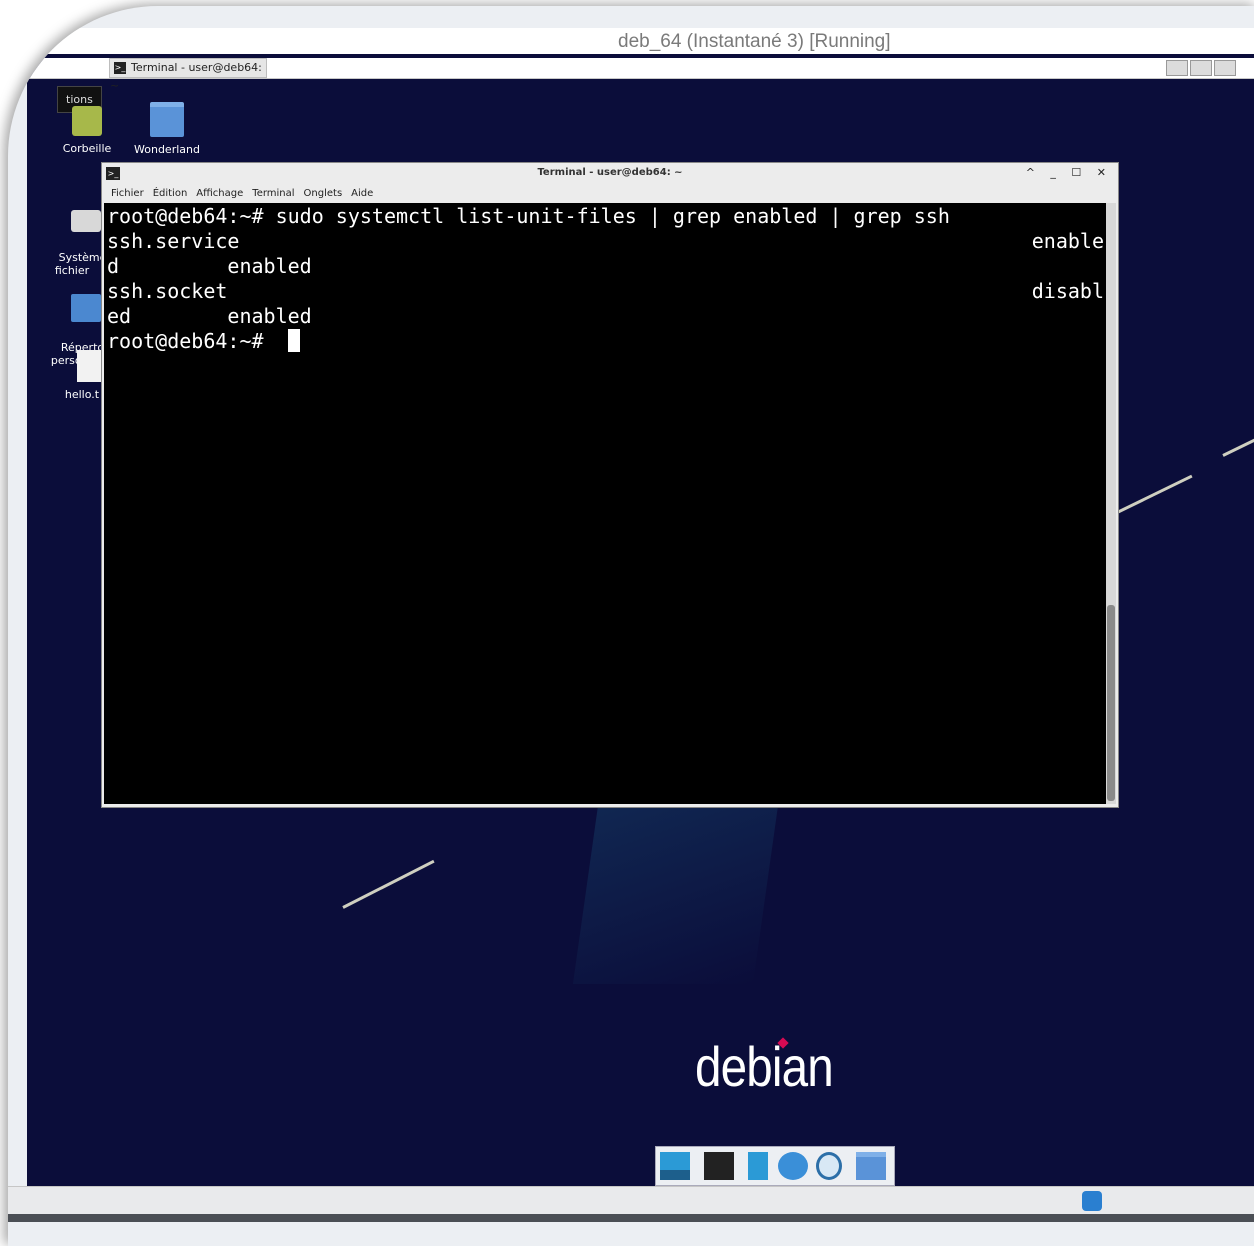 The image size is (1254, 1246). What do you see at coordinates (1201, 68) in the screenshot?
I see `workspace-2-button` at bounding box center [1201, 68].